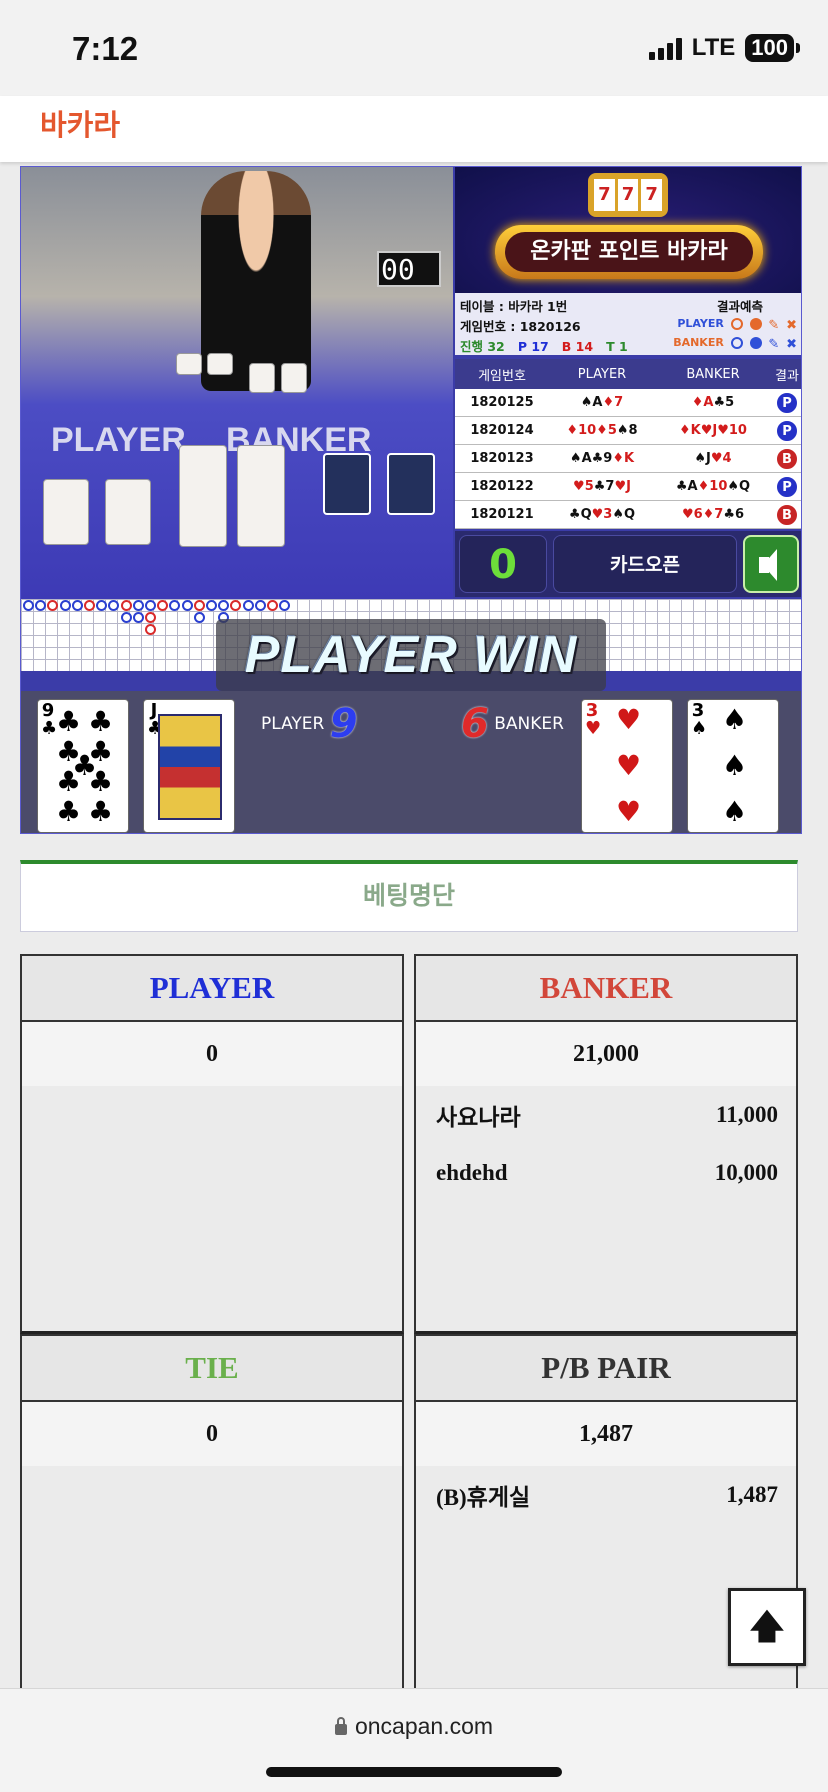 Image resolution: width=828 pixels, height=1792 pixels. I want to click on scroll-top-button: 🡅, so click(767, 1627).